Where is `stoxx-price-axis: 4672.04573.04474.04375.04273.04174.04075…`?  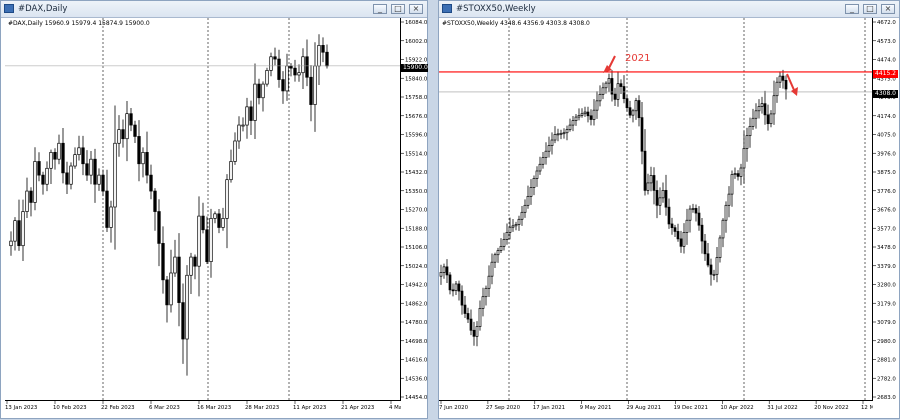 stoxx-price-axis: 4672.04573.04474.04375.04273.04174.04075… is located at coordinates (884, 210).